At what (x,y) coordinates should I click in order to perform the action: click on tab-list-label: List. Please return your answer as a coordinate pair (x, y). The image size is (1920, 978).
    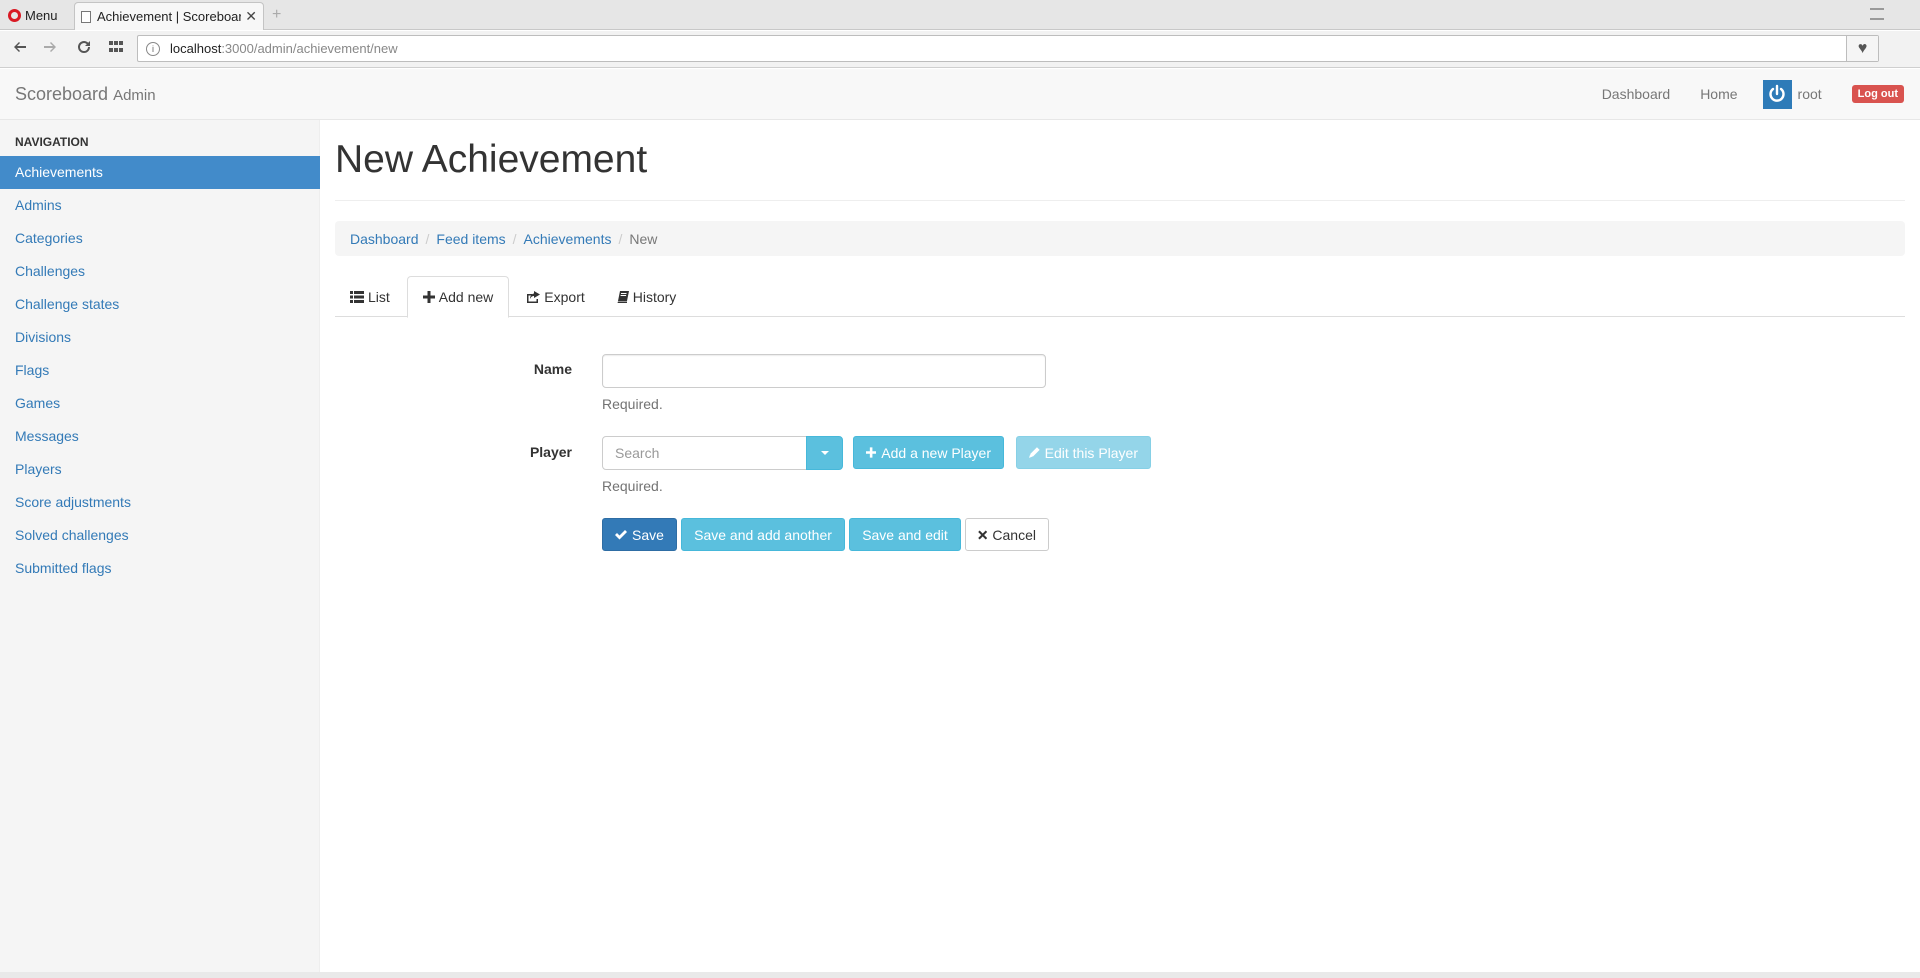
    Looking at the image, I should click on (379, 296).